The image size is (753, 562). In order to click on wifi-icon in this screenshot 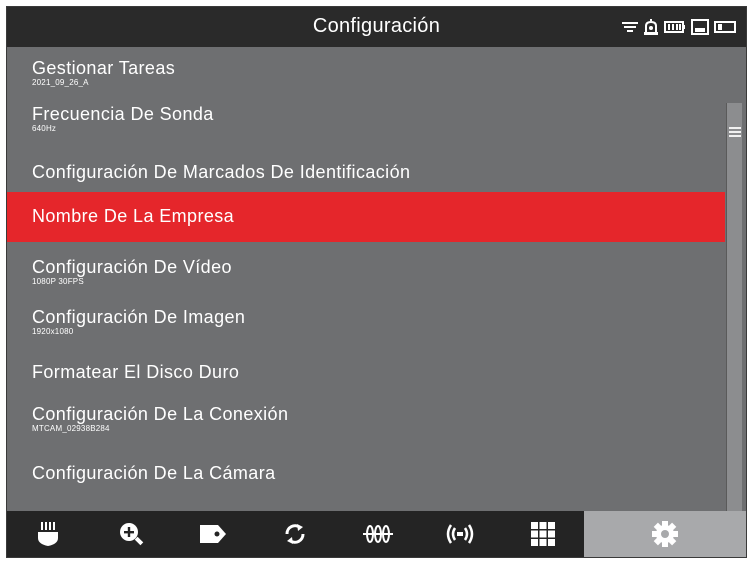, I will do `click(630, 27)`.